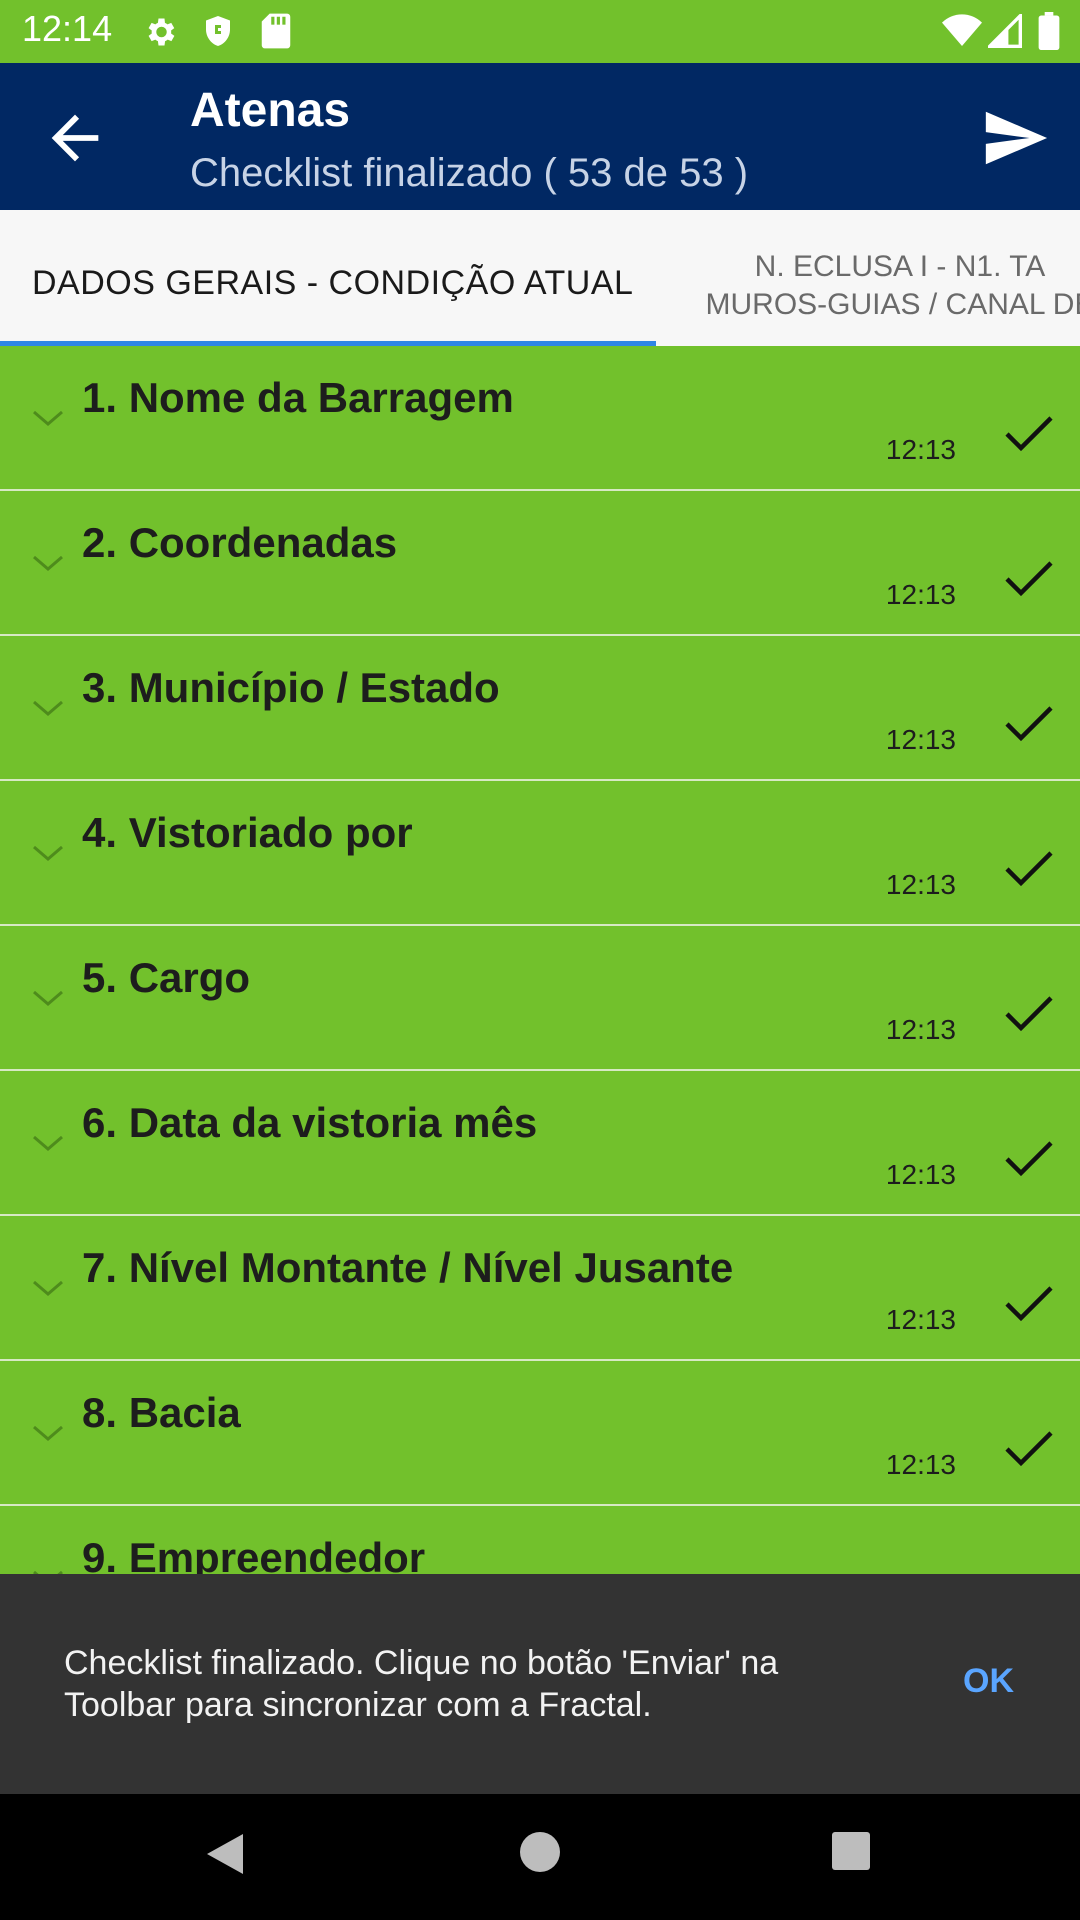  Describe the element at coordinates (333, 283) in the screenshot. I see `tab-label: DADOS GERAIS - CONDIÇÃO ATUAL` at that location.